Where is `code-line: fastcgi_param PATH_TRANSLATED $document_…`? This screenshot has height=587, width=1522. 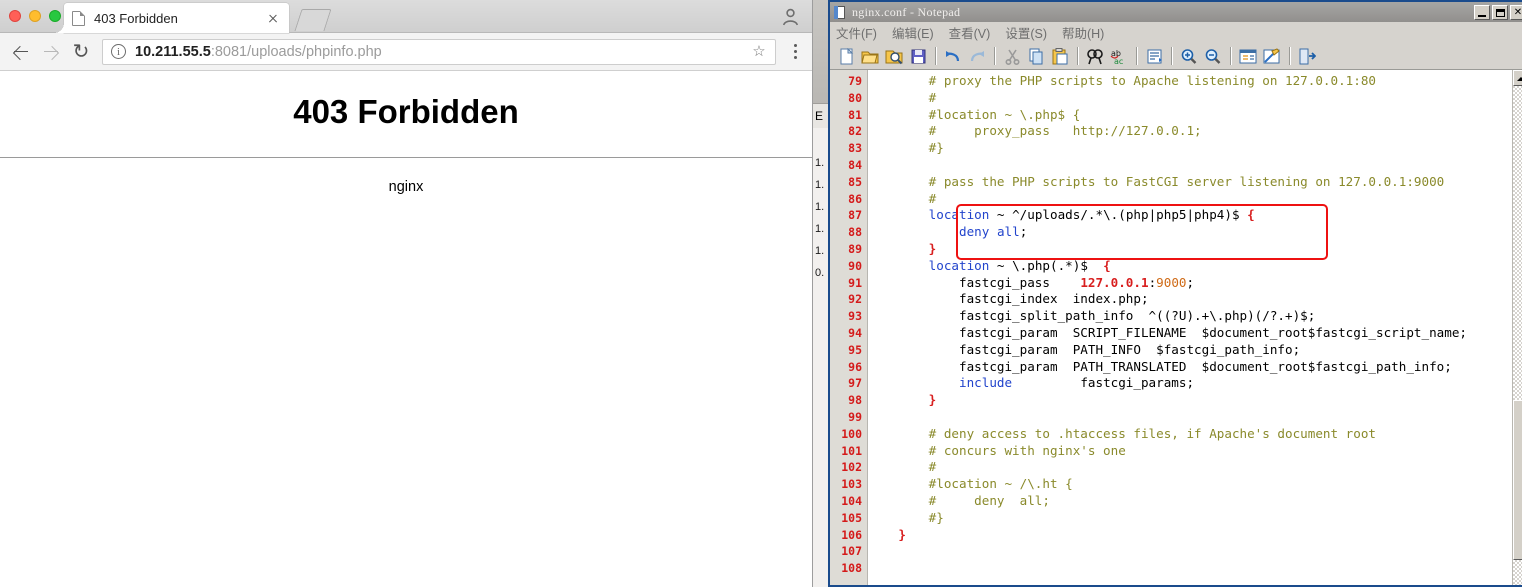 code-line: fastcgi_param PATH_TRANSLATED $document_… is located at coordinates (1190, 367).